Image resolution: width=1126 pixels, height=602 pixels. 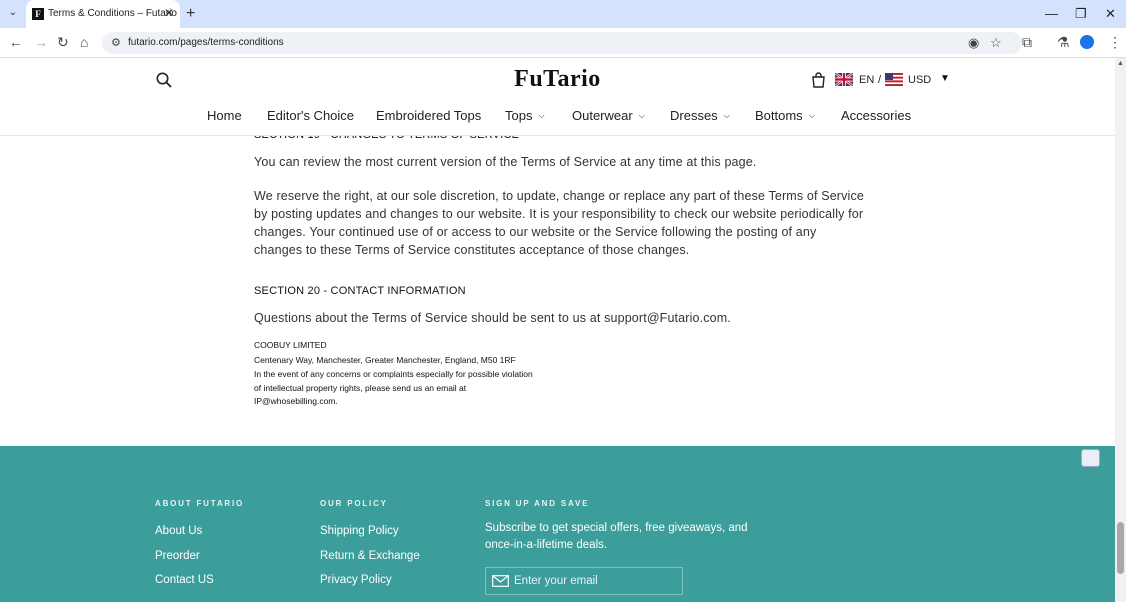 I want to click on us-flag-icon, so click(x=894, y=79).